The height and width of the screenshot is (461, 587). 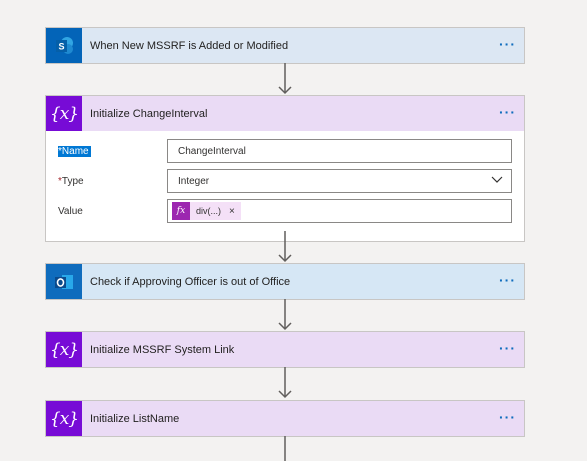 What do you see at coordinates (135, 418) in the screenshot?
I see `card-title: Initialize ListName` at bounding box center [135, 418].